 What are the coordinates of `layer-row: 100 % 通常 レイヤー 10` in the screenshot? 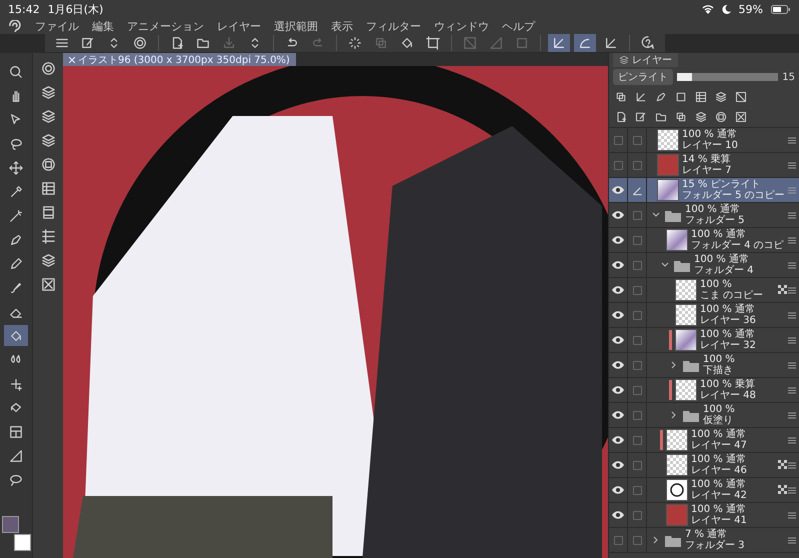 It's located at (704, 140).